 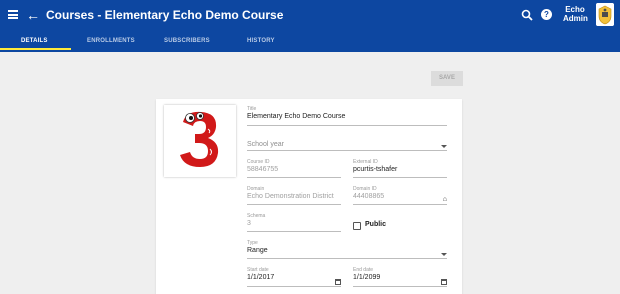 I want to click on public-checkbox, so click(x=357, y=226).